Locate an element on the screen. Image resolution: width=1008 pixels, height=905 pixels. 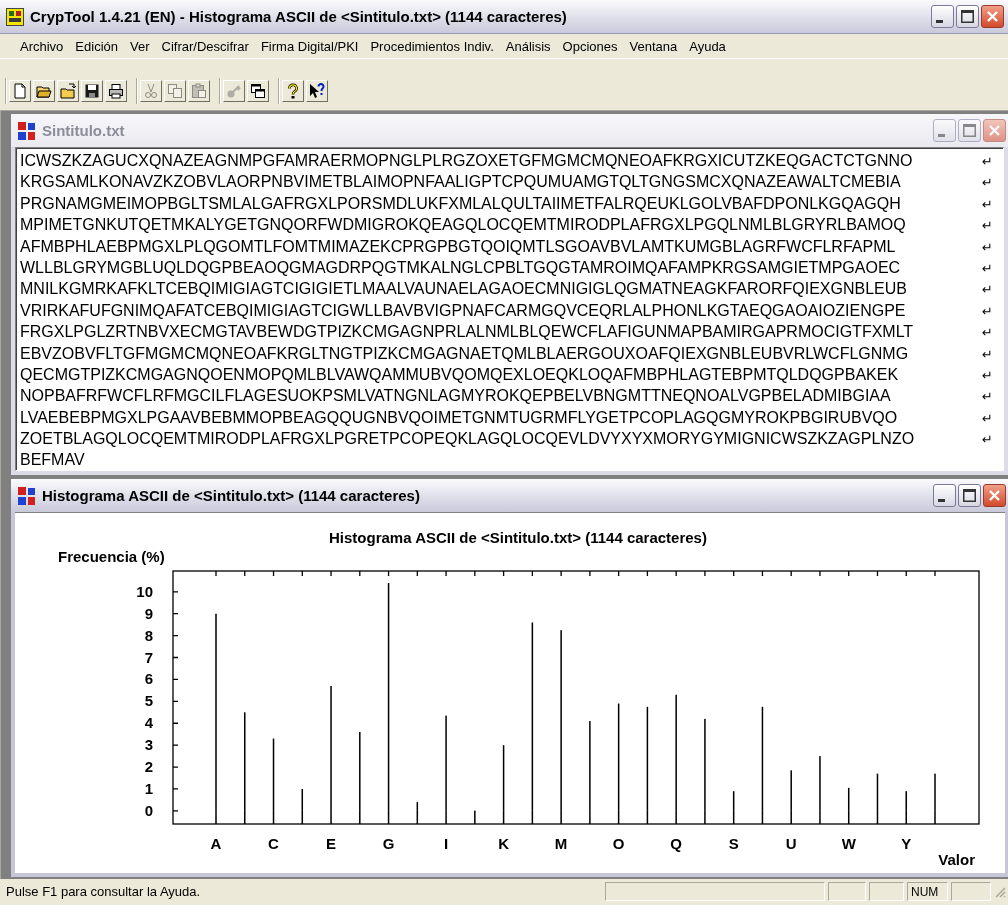
new-button is located at coordinates (20, 91).